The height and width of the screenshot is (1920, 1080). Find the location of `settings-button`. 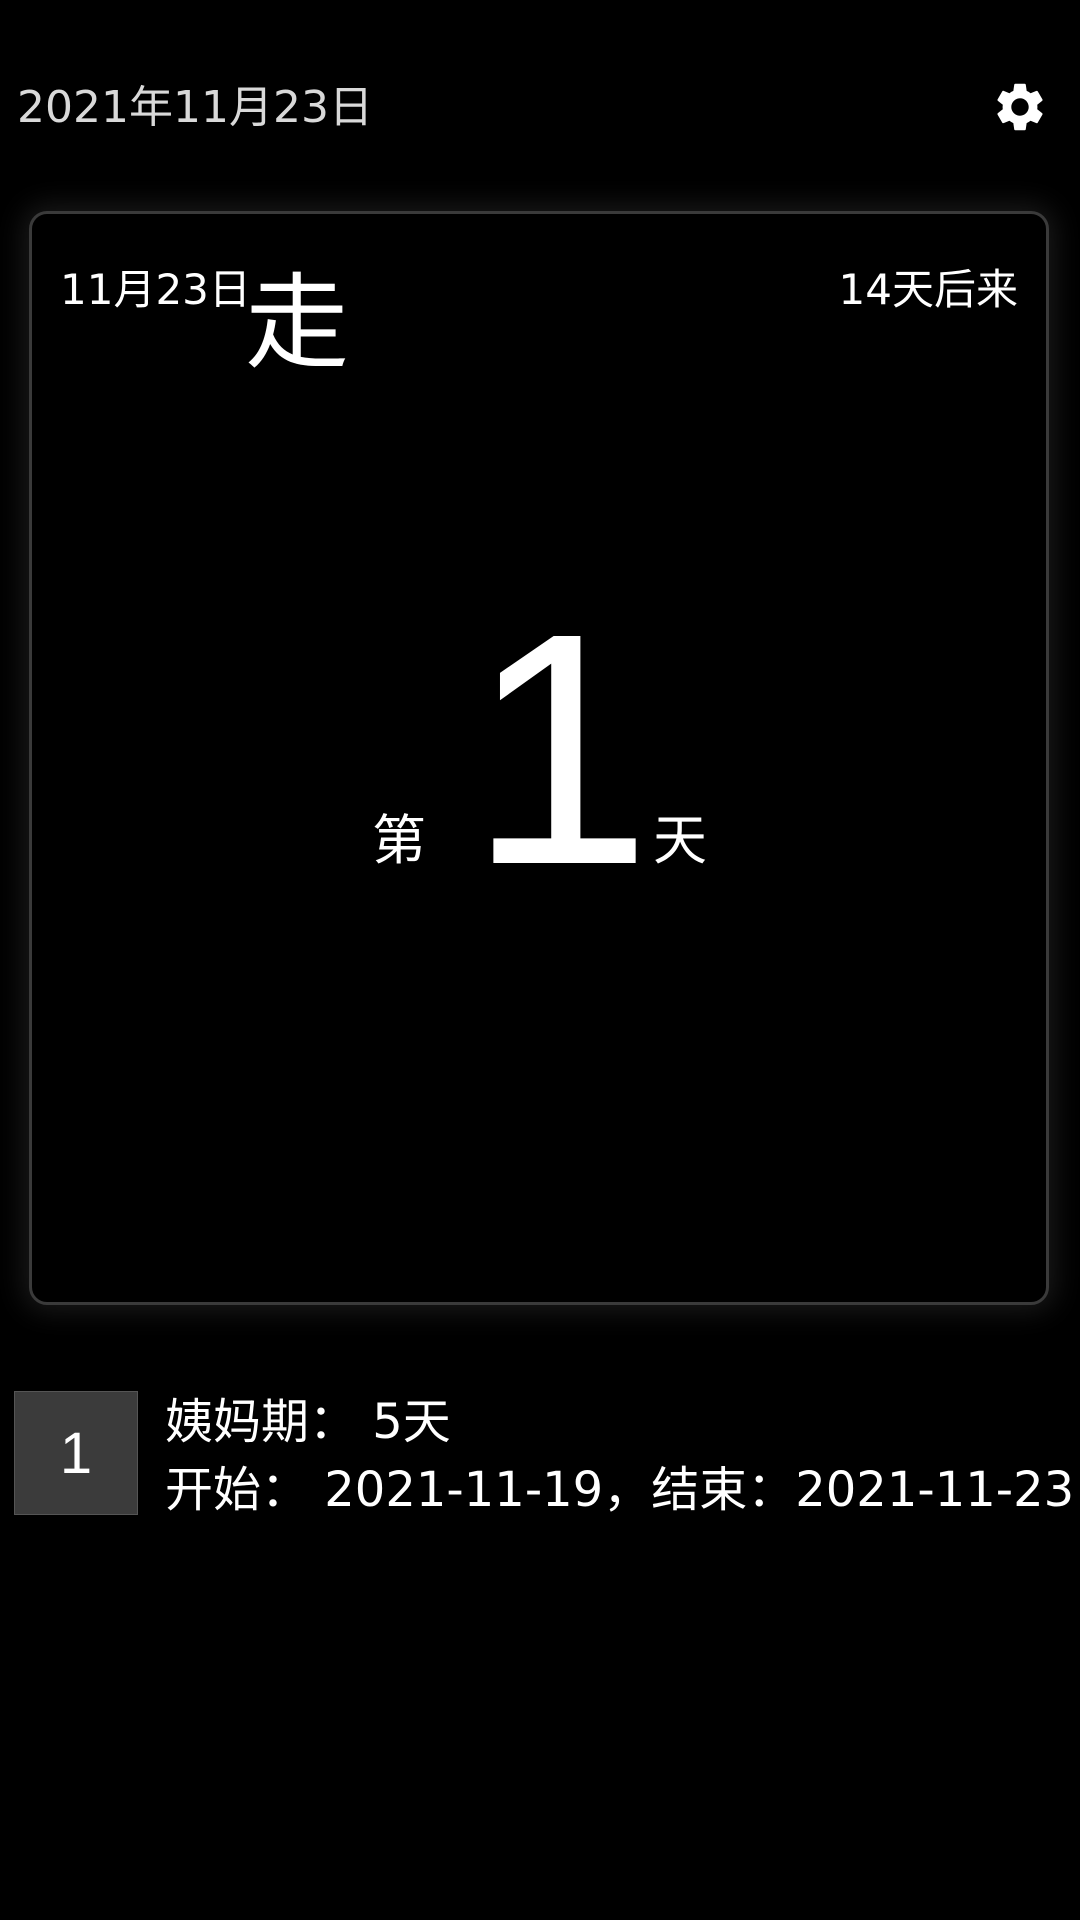

settings-button is located at coordinates (1020, 107).